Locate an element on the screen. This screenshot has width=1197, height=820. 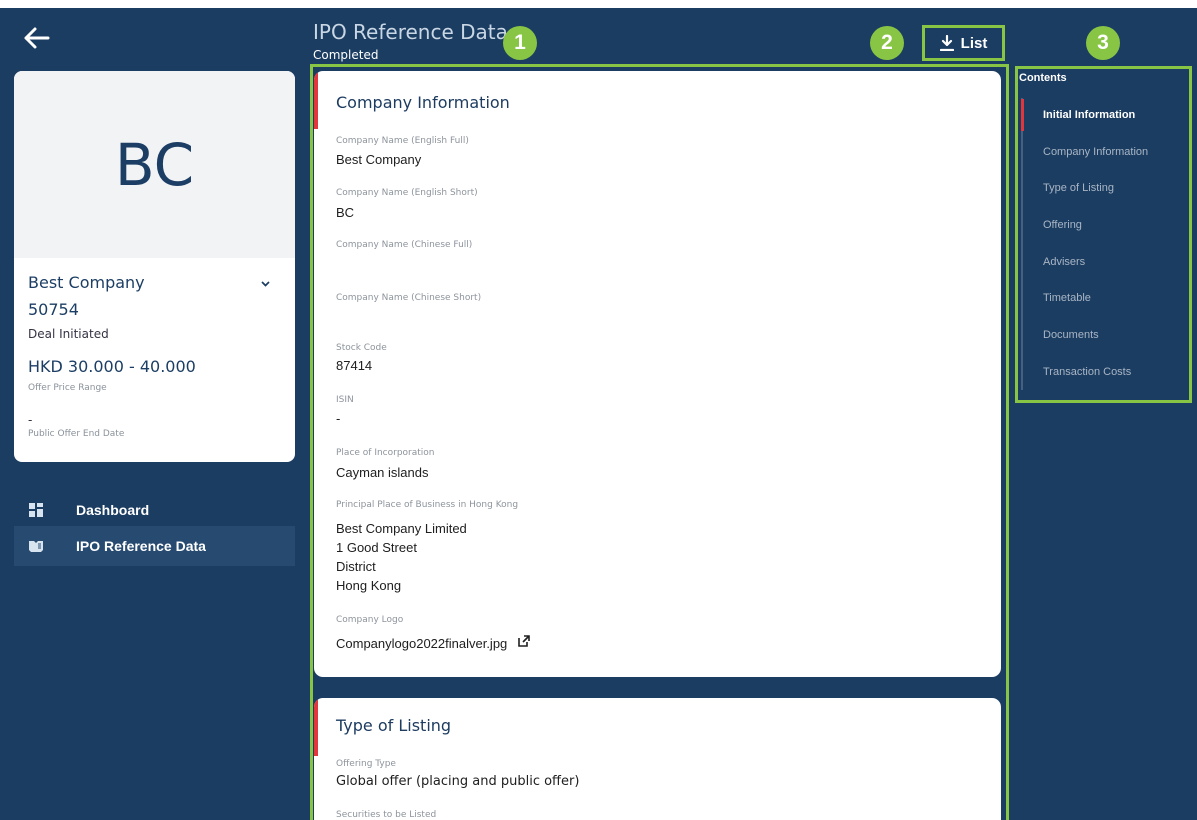
company-avatar: BC is located at coordinates (154, 164).